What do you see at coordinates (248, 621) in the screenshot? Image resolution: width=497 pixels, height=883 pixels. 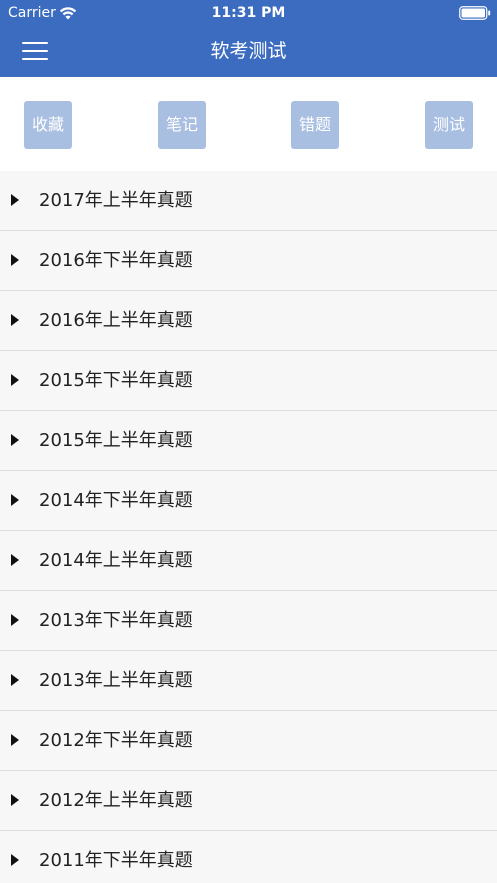 I see `list-item: 2013年下半年真题` at bounding box center [248, 621].